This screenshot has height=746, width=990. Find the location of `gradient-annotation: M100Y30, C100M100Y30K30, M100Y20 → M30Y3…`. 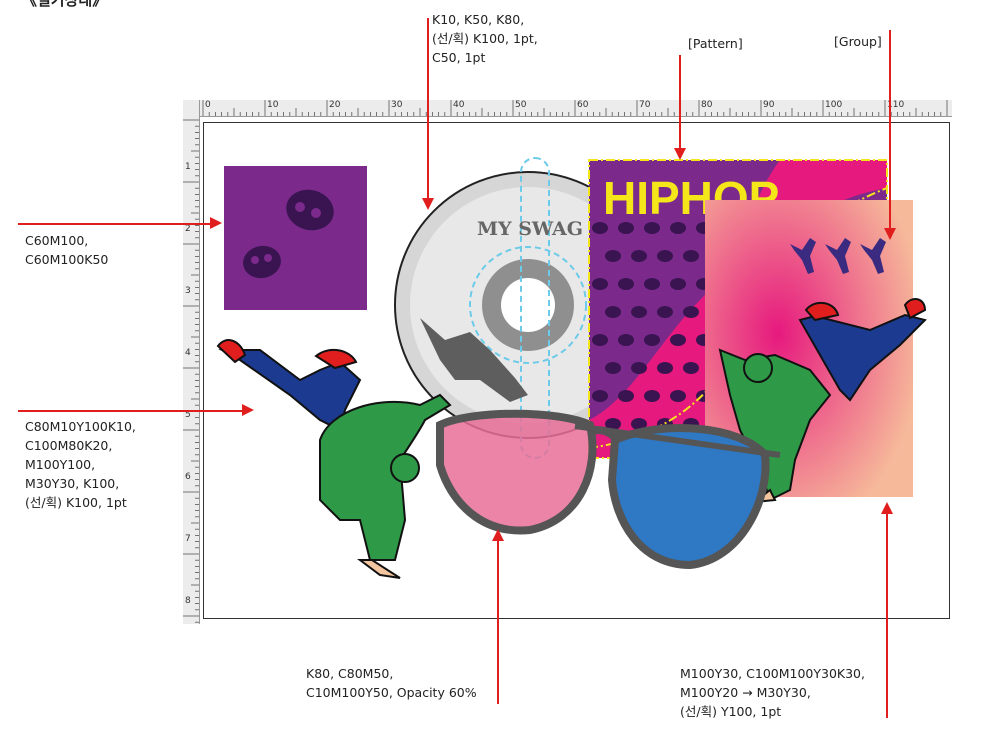

gradient-annotation: M100Y30, C100M100Y30K30, M100Y20 → M30Y3… is located at coordinates (772, 692).